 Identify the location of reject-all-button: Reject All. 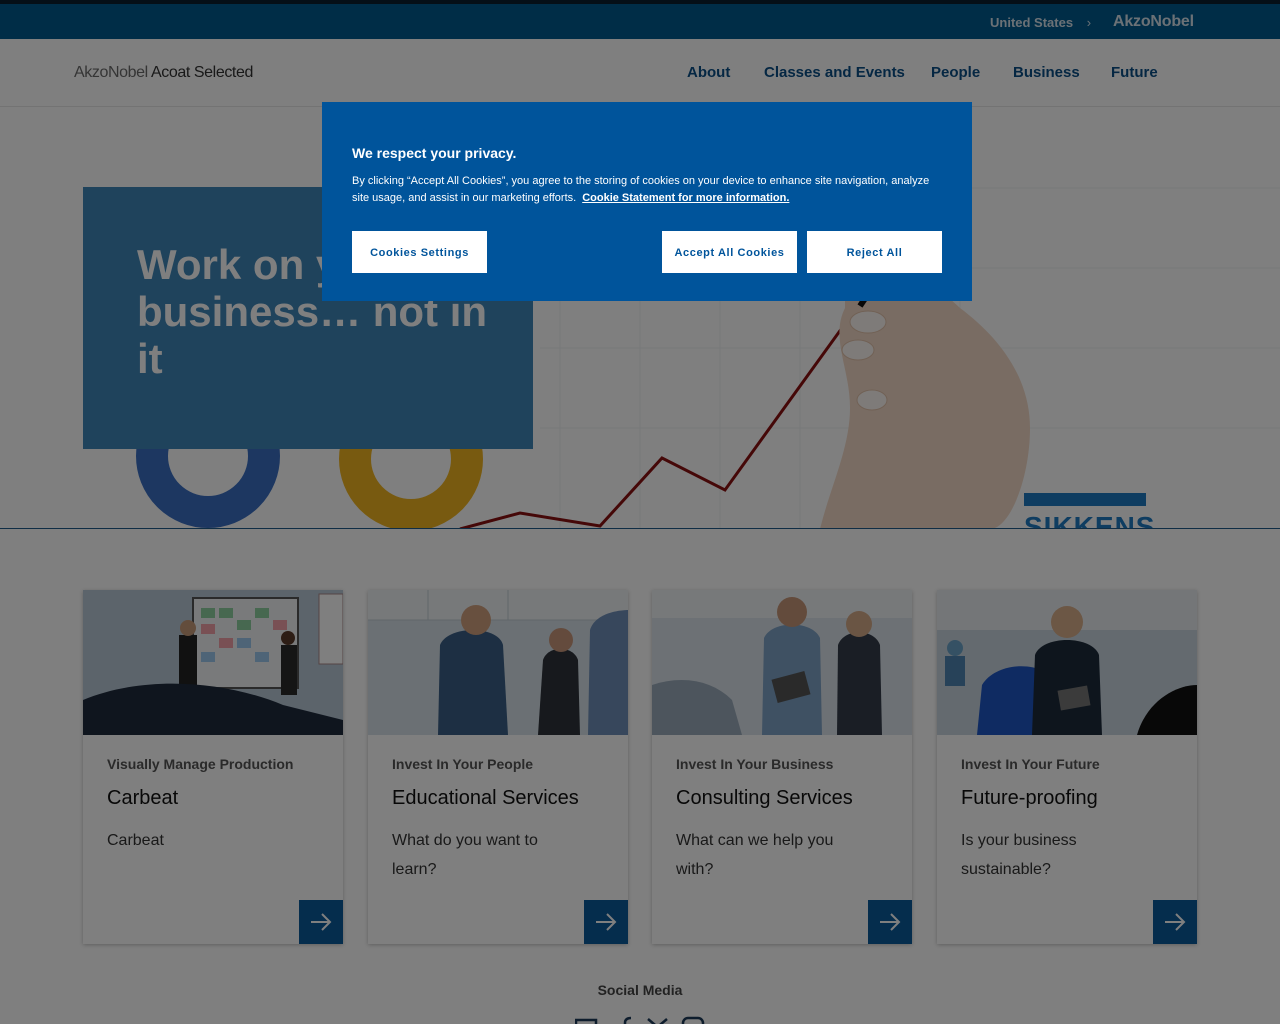
(874, 252).